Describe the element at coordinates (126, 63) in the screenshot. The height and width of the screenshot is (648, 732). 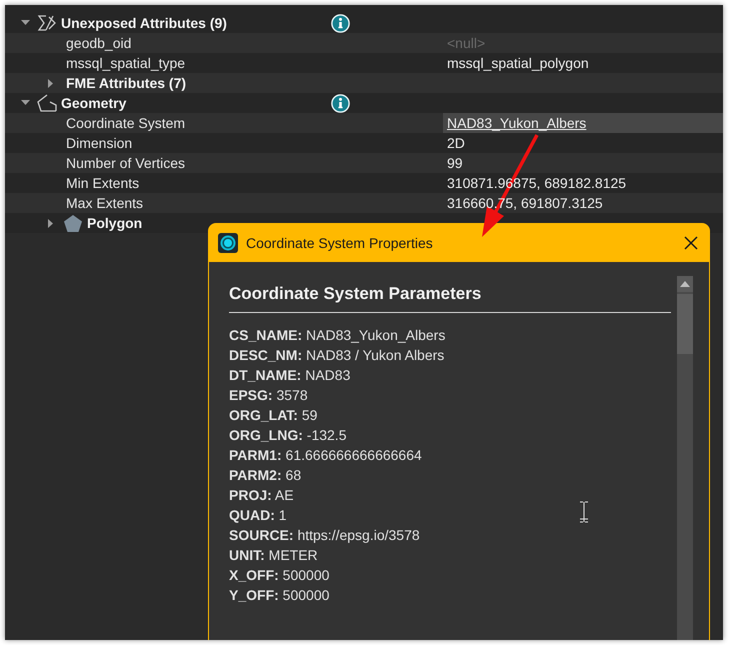
I see `attribute-name: mssql_spatial_type` at that location.